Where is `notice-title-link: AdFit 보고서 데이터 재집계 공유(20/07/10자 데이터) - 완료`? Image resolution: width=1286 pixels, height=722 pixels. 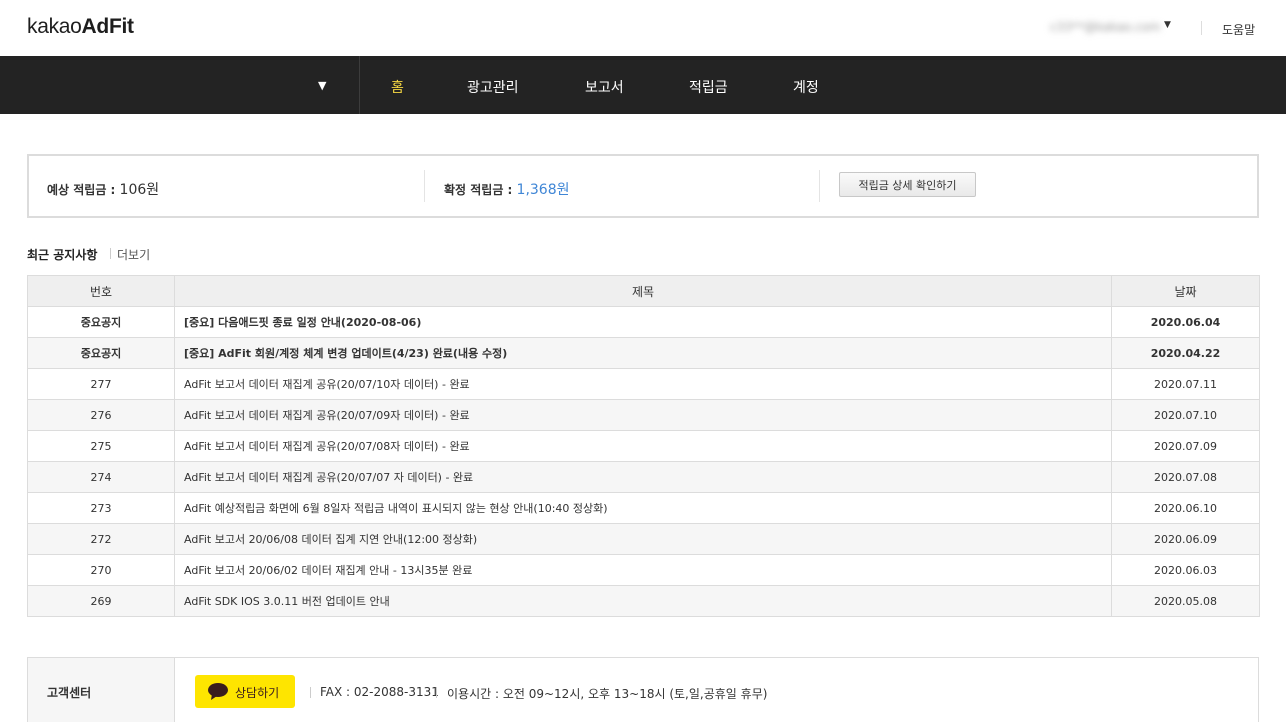
notice-title-link: AdFit 보고서 데이터 재집계 공유(20/07/10자 데이터) - 완료 is located at coordinates (643, 384).